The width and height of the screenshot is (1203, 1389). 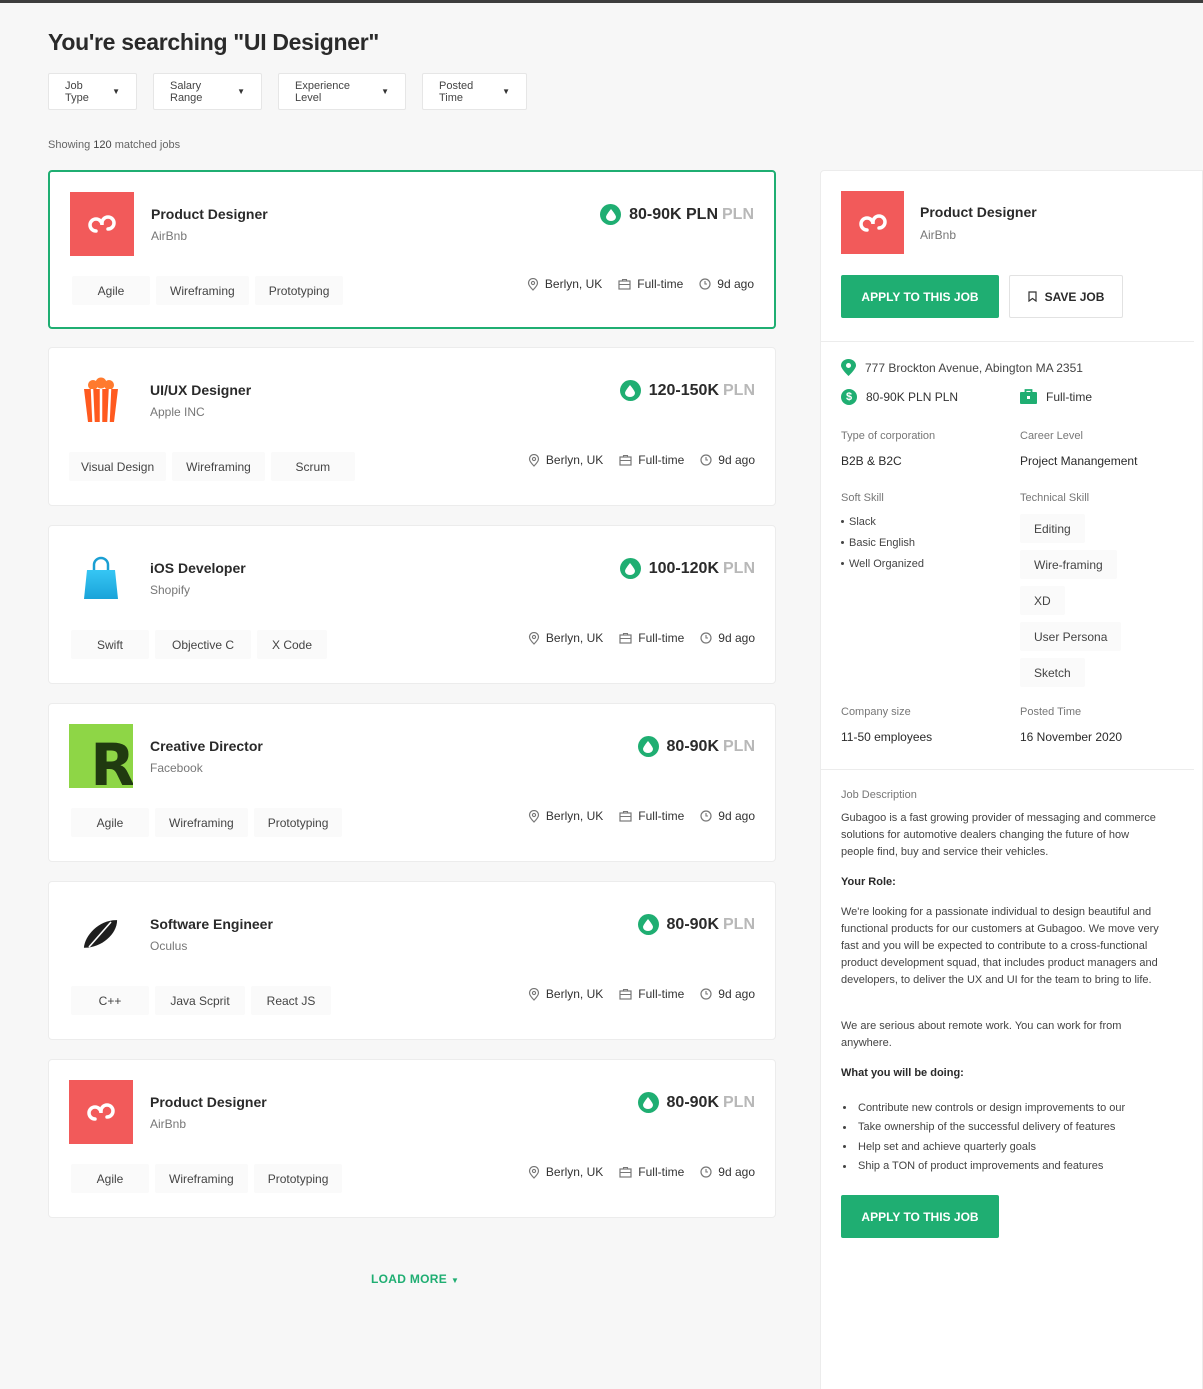 I want to click on detail-title: Product Designer, so click(x=978, y=212).